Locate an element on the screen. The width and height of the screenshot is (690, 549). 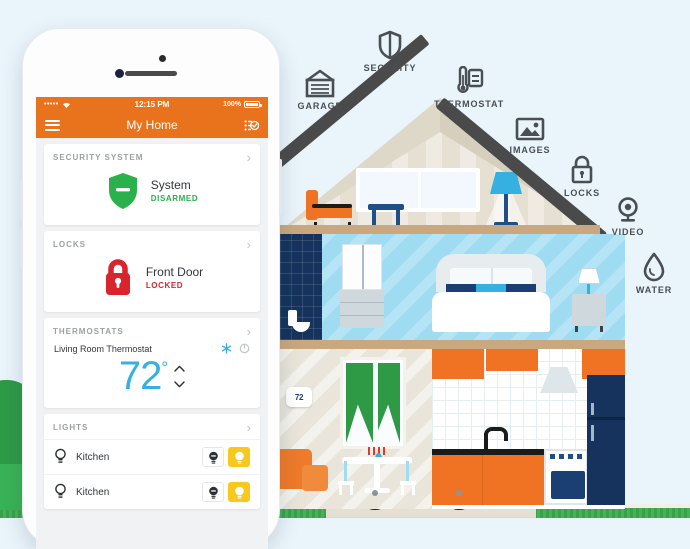
battery-icon is located at coordinates (253, 104).